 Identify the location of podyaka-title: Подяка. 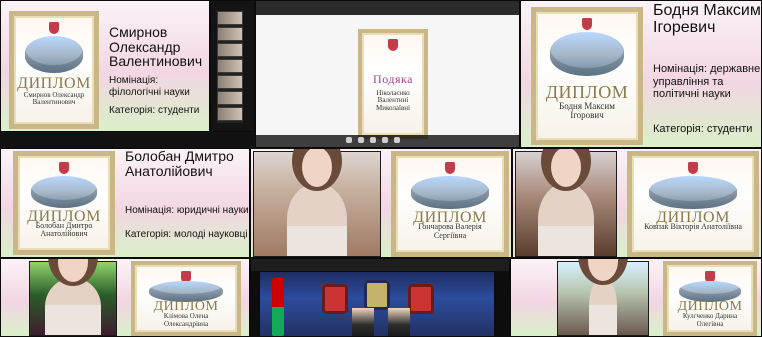
(393, 78).